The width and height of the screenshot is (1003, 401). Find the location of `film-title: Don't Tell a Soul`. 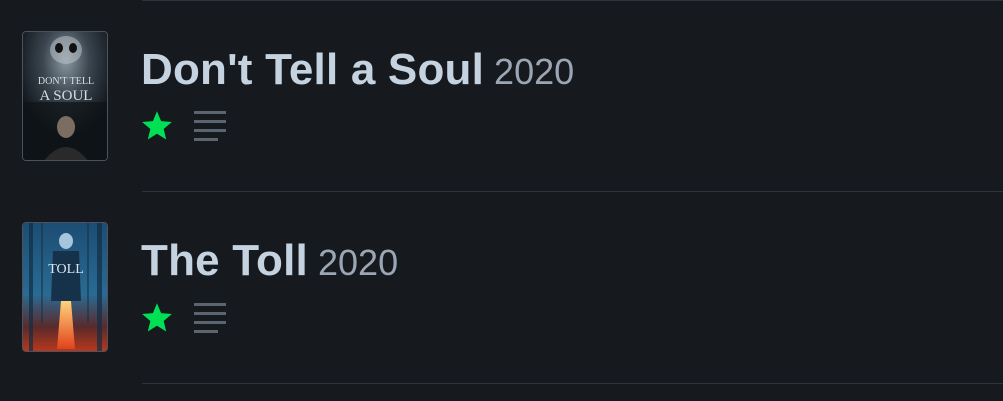

film-title: Don't Tell a Soul is located at coordinates (312, 69).